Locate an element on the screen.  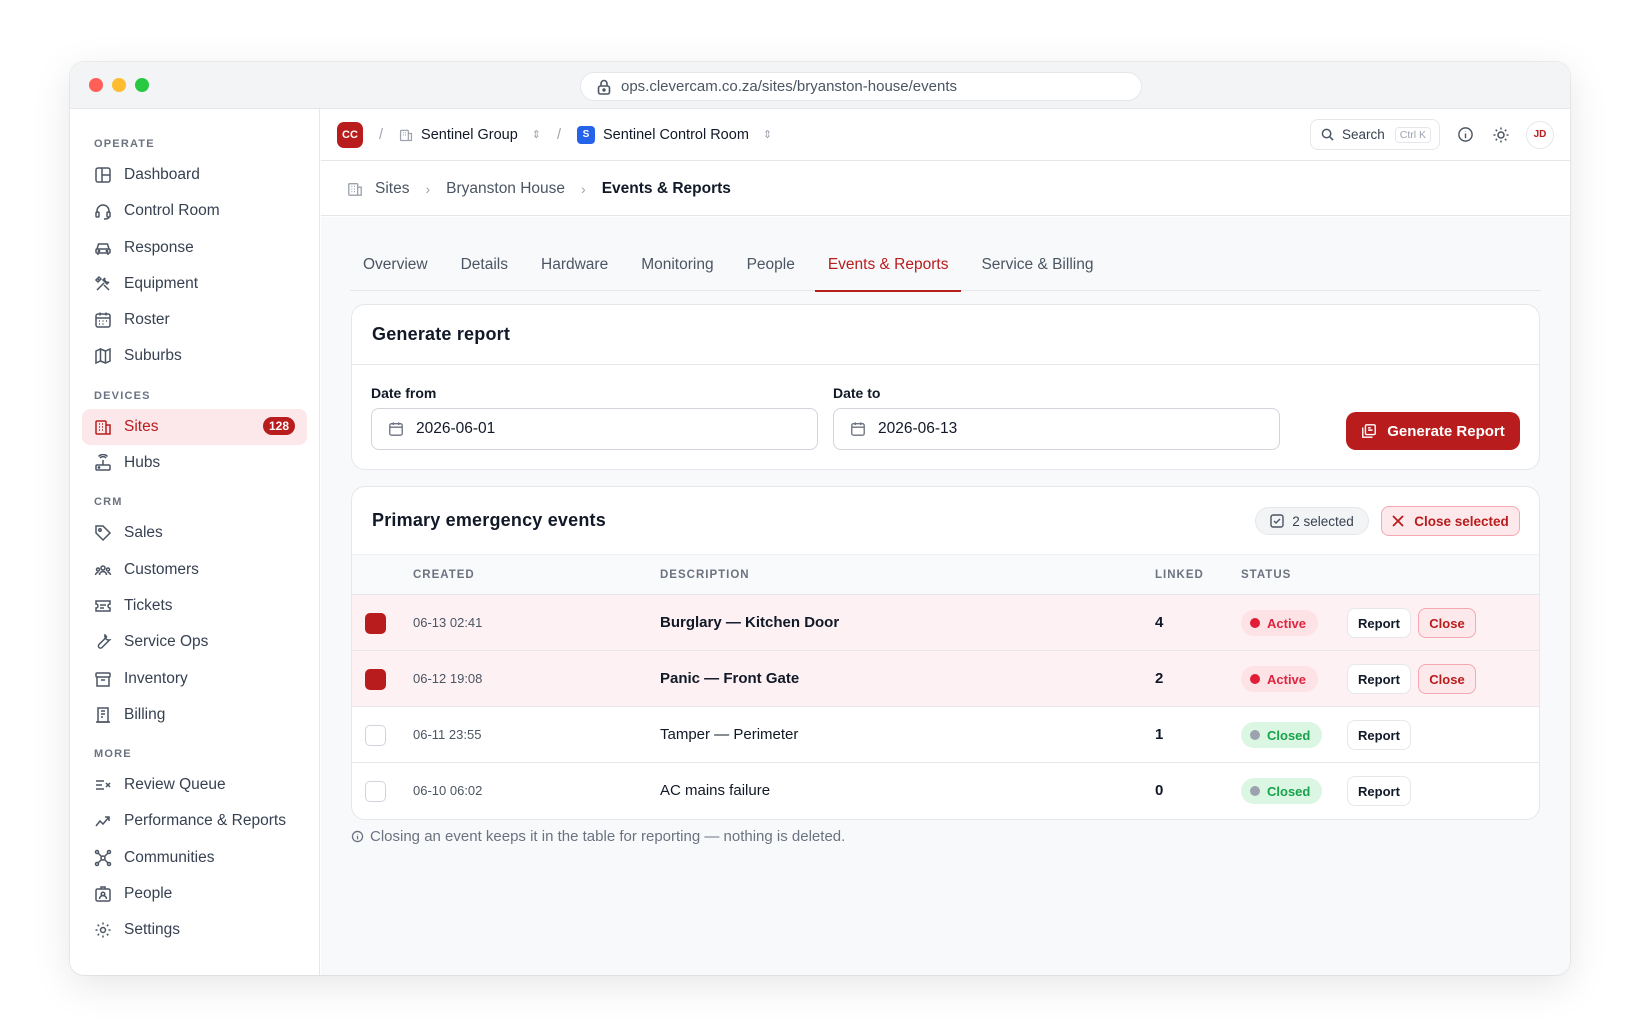
map-icon is located at coordinates (103, 356).